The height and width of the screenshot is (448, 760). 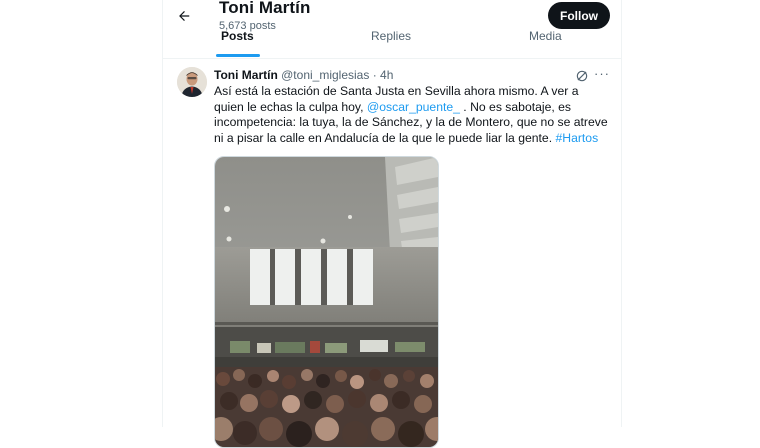 What do you see at coordinates (602, 74) in the screenshot?
I see `more-button: ···` at bounding box center [602, 74].